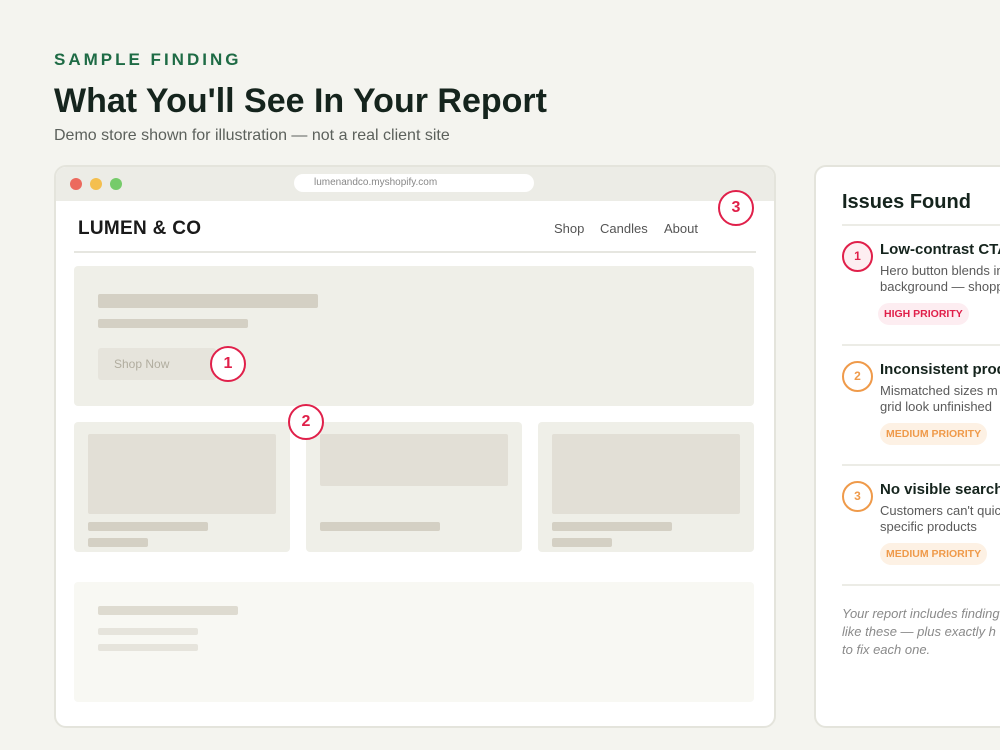  Describe the element at coordinates (208, 301) in the screenshot. I see `hero-heading-placeholder` at that location.